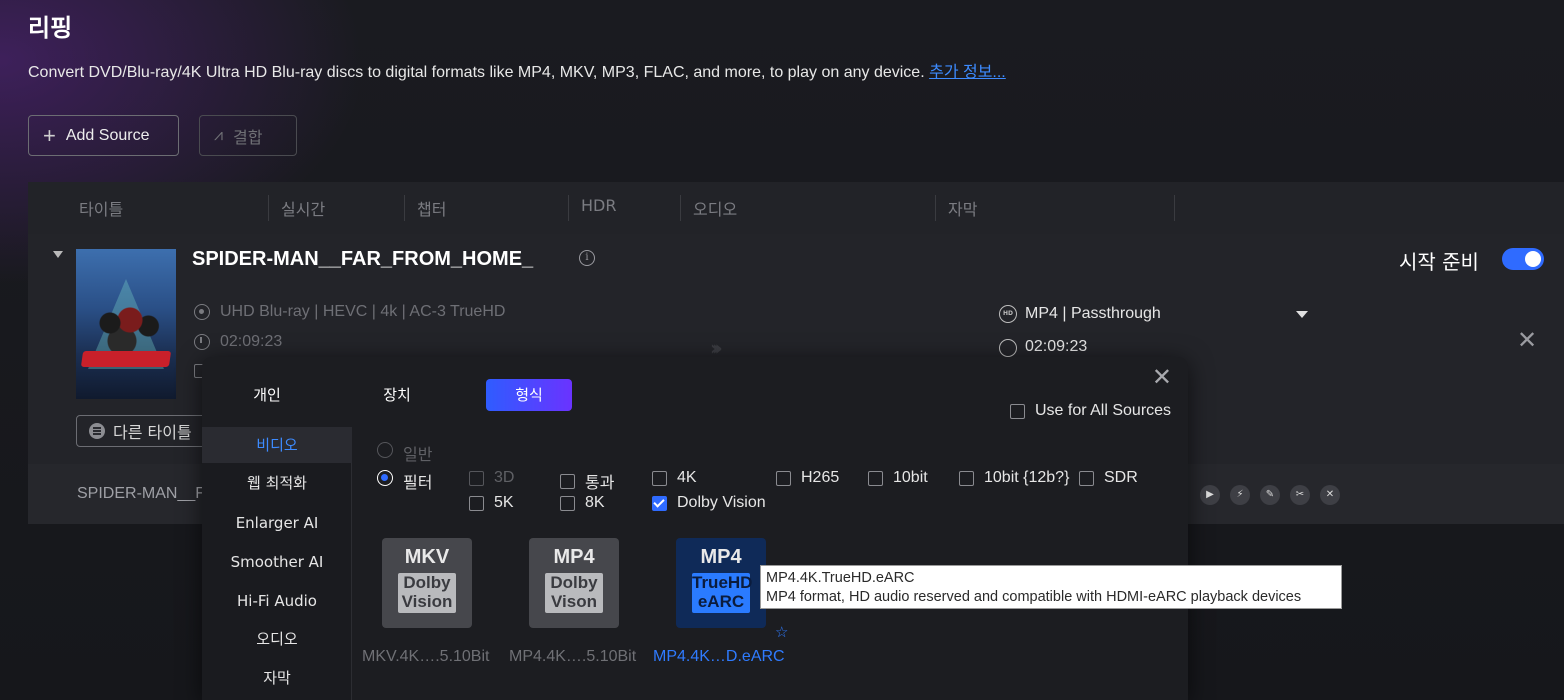 The height and width of the screenshot is (700, 1564). Describe the element at coordinates (1439, 262) in the screenshot. I see `ready-label: 시작 준비` at that location.